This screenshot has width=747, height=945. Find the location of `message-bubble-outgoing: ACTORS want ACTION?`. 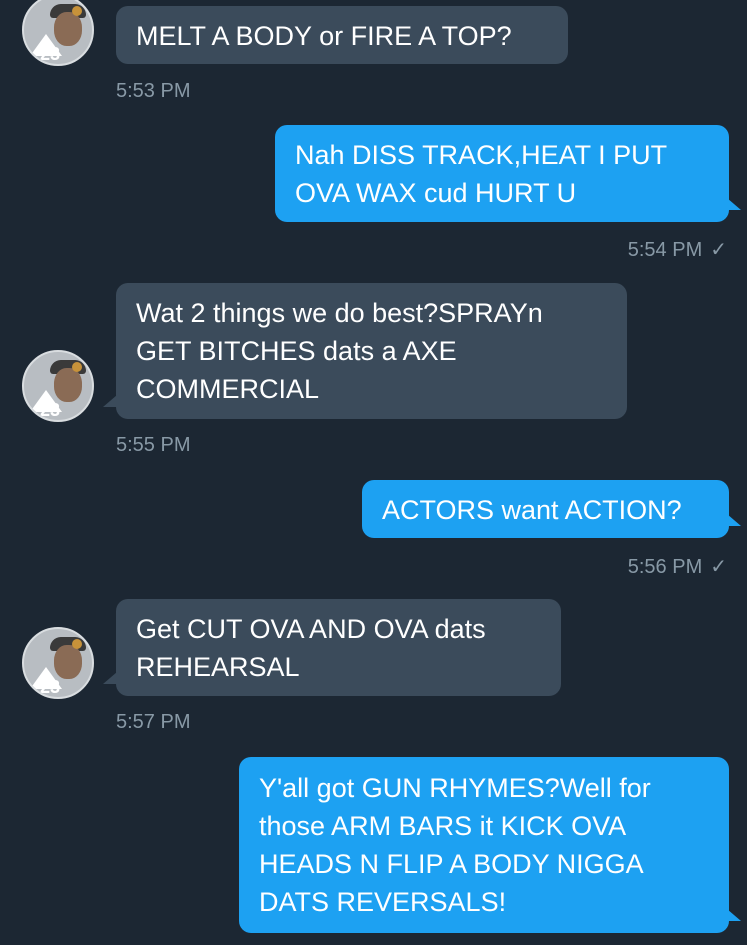

message-bubble-outgoing: ACTORS want ACTION? is located at coordinates (545, 509).